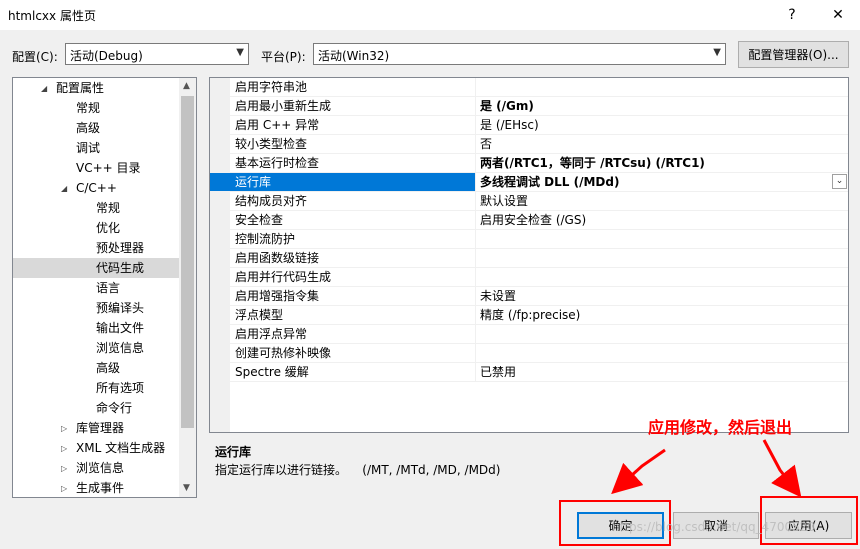  I want to click on tree-item-label: C/C++, so click(96, 188).